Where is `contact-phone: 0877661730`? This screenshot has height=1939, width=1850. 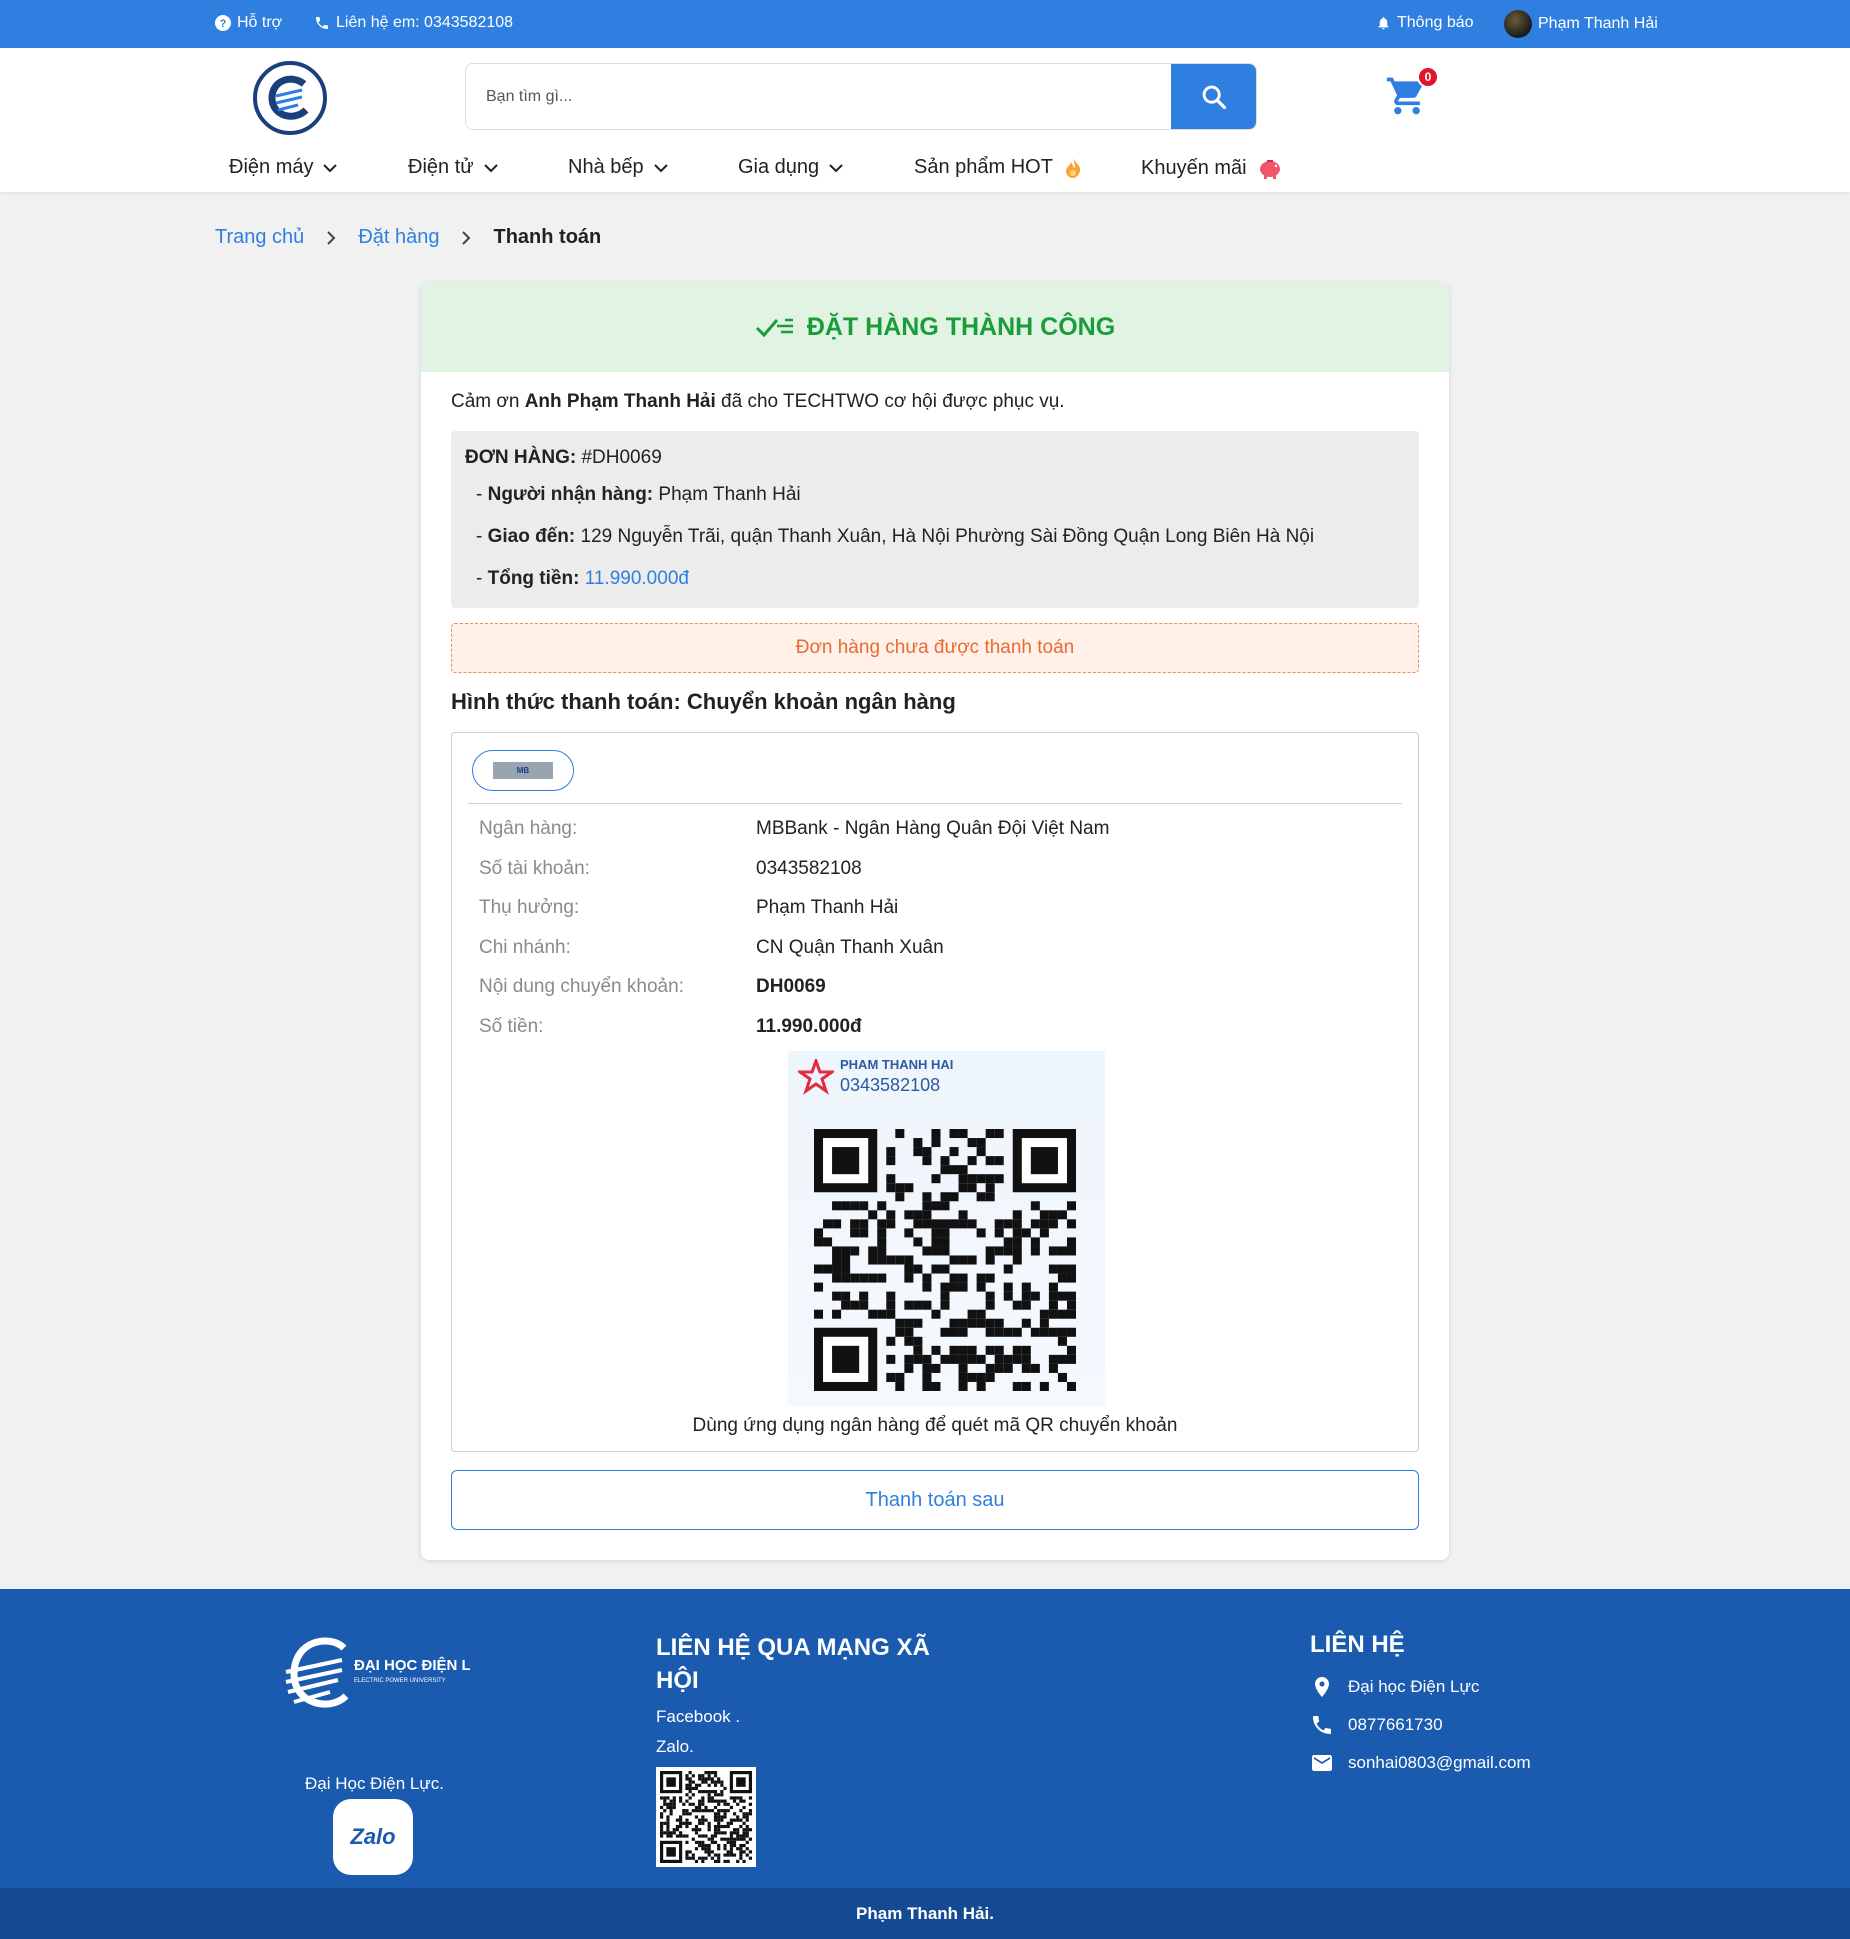
contact-phone: 0877661730 is located at coordinates (1420, 1725).